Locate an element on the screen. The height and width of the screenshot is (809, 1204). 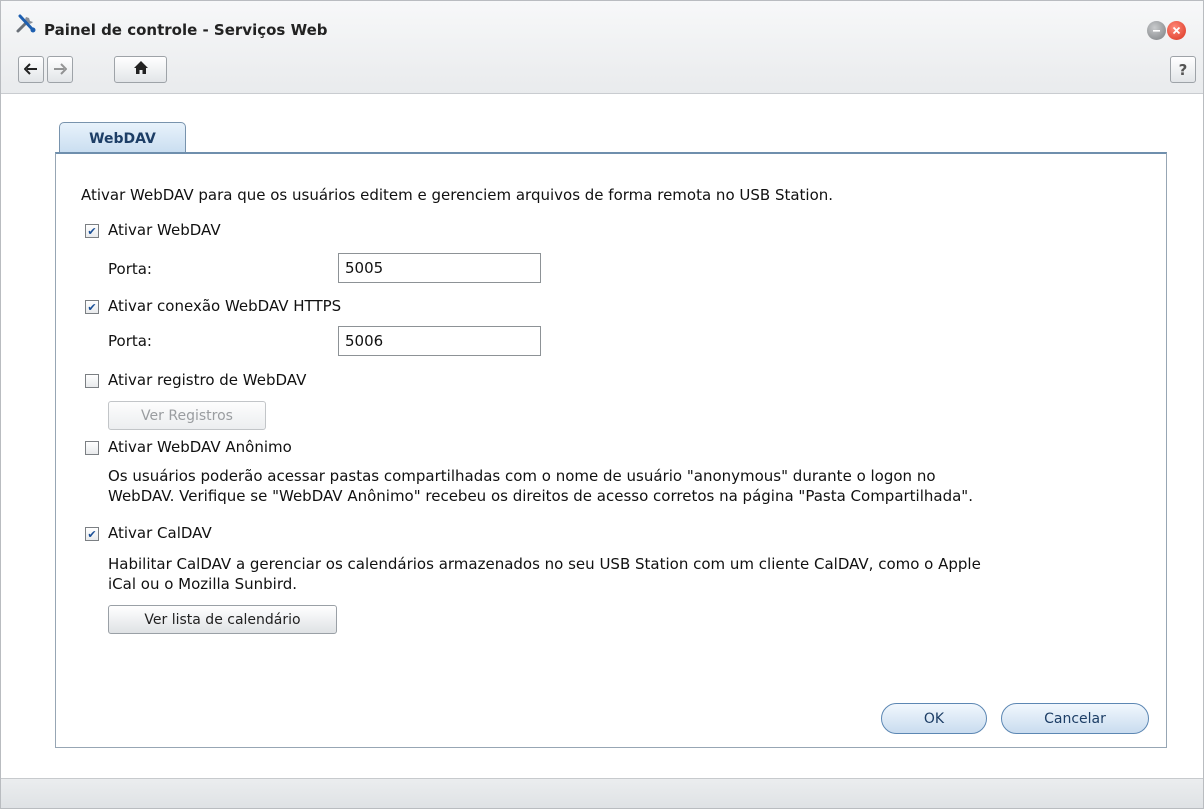
webdav-port-input is located at coordinates (439, 268).